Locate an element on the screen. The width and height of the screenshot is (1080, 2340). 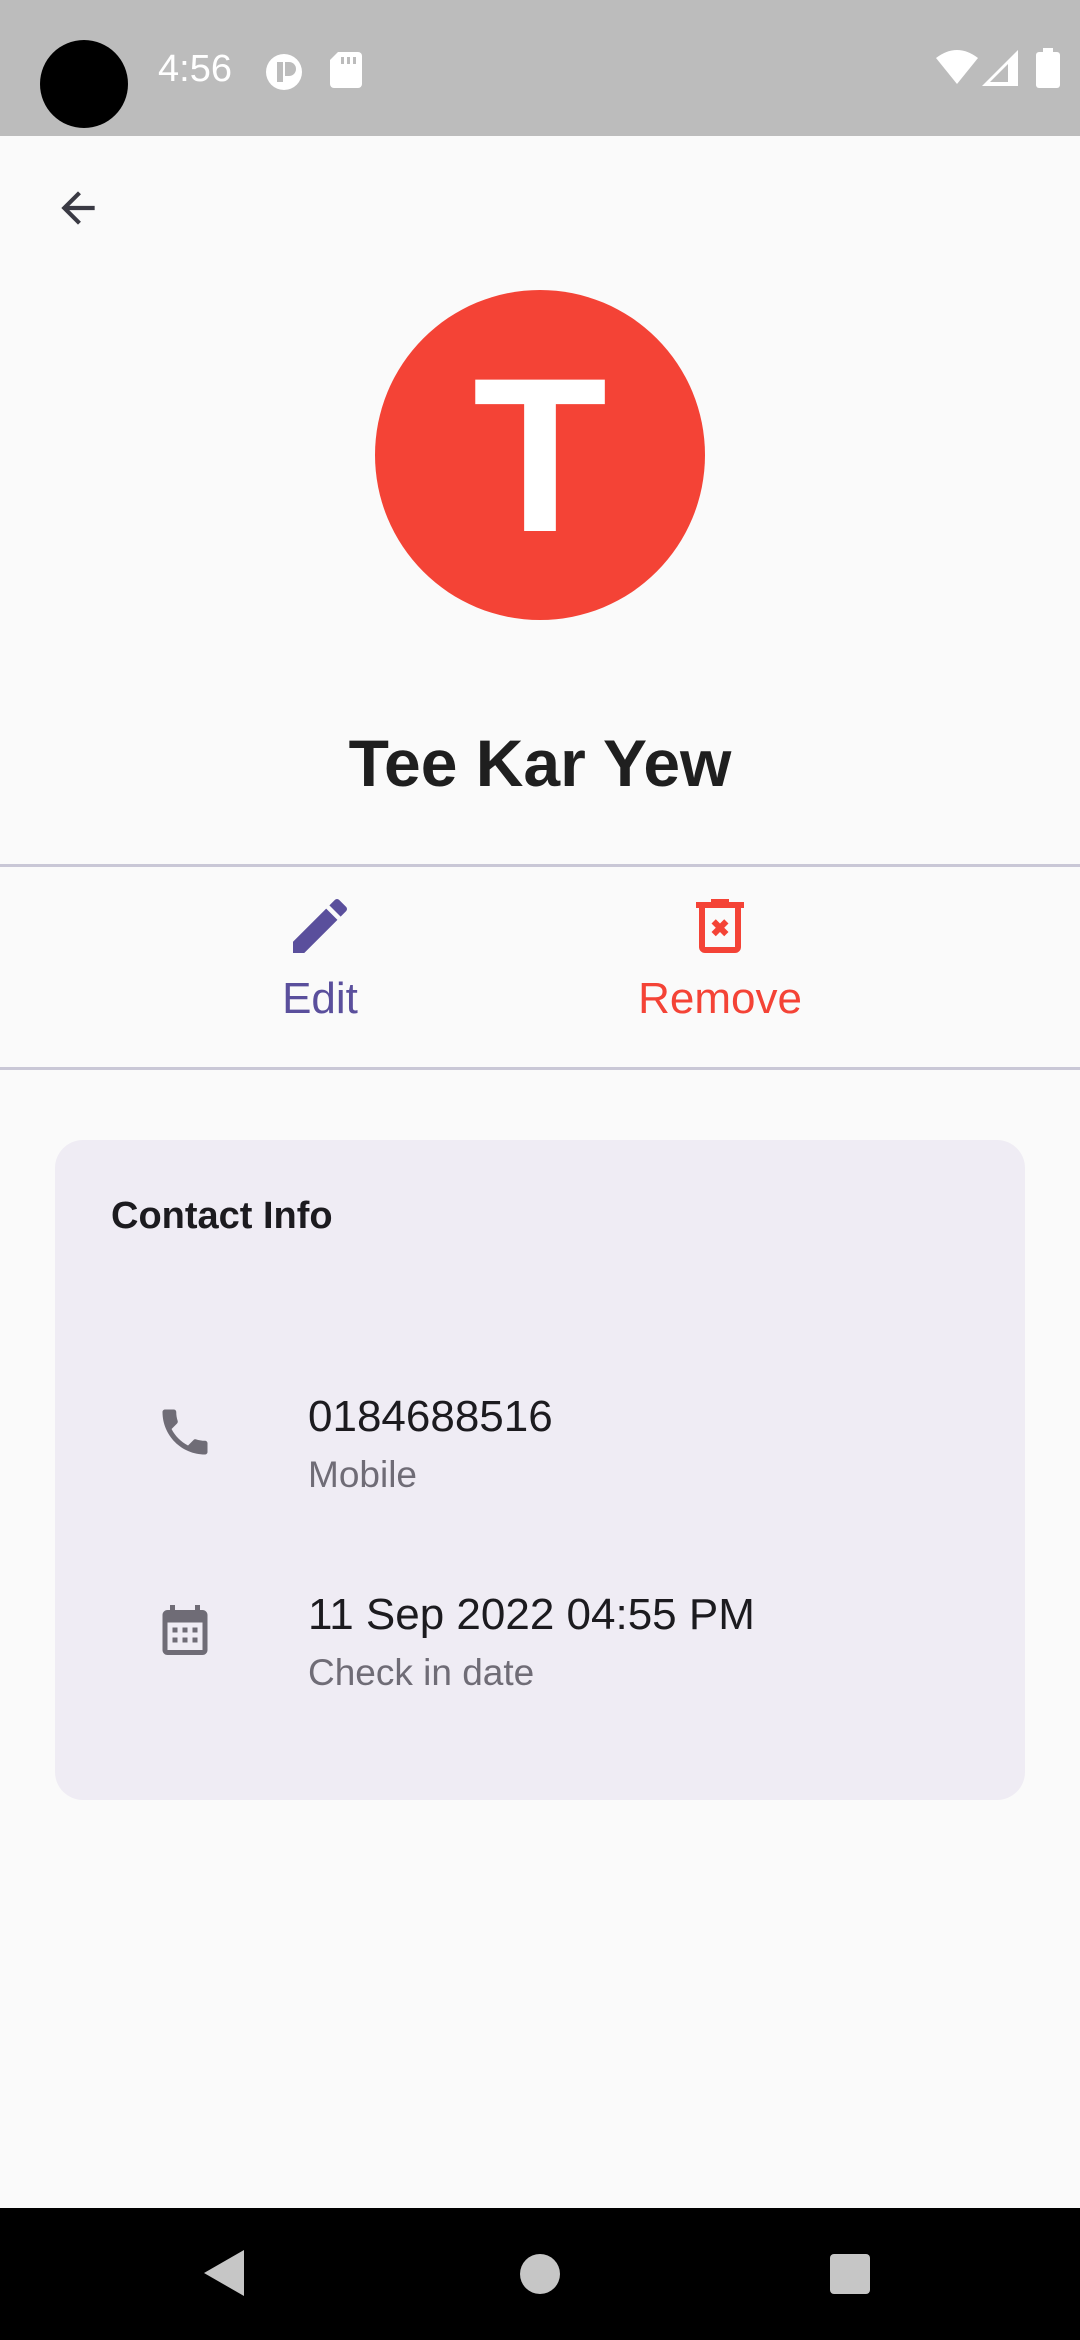
delete-icon is located at coordinates (720, 926).